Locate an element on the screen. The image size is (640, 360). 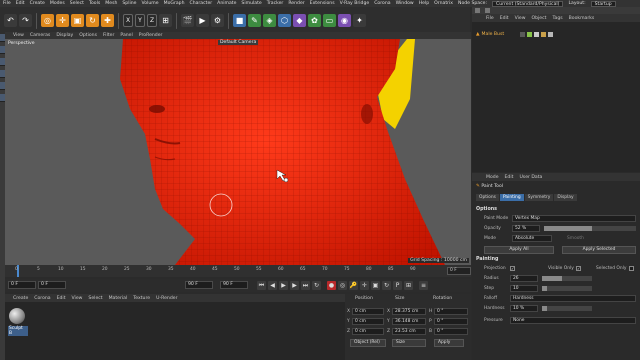
prev-key-icon: ◀ is located at coordinates (272, 285).